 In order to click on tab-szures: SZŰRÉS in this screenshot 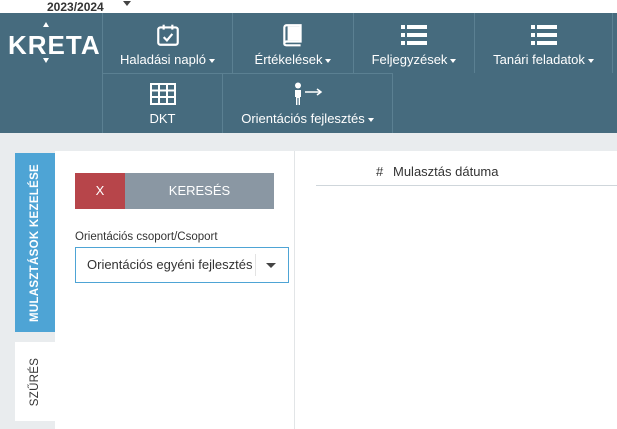, I will do `click(35, 381)`.